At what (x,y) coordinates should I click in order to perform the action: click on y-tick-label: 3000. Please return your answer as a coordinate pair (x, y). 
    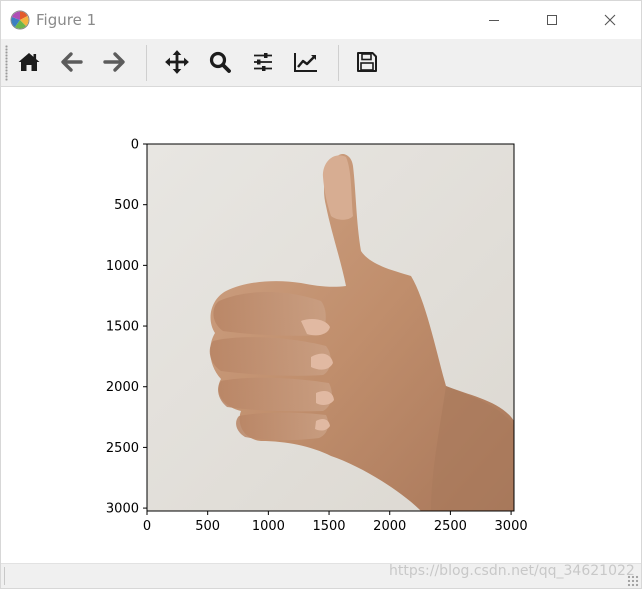
    Looking at the image, I should click on (122, 509).